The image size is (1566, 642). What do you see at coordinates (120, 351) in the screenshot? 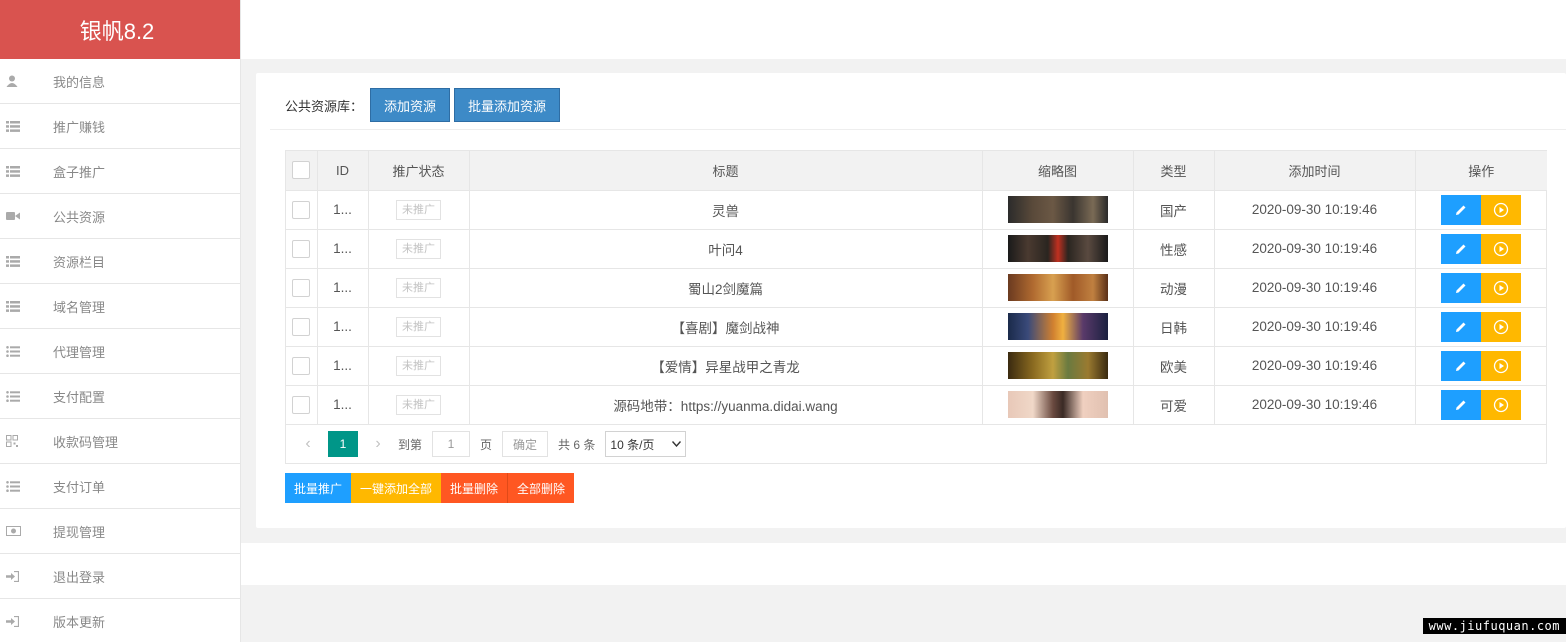
I see `sidebar-item-agent-management: 代理管理` at bounding box center [120, 351].